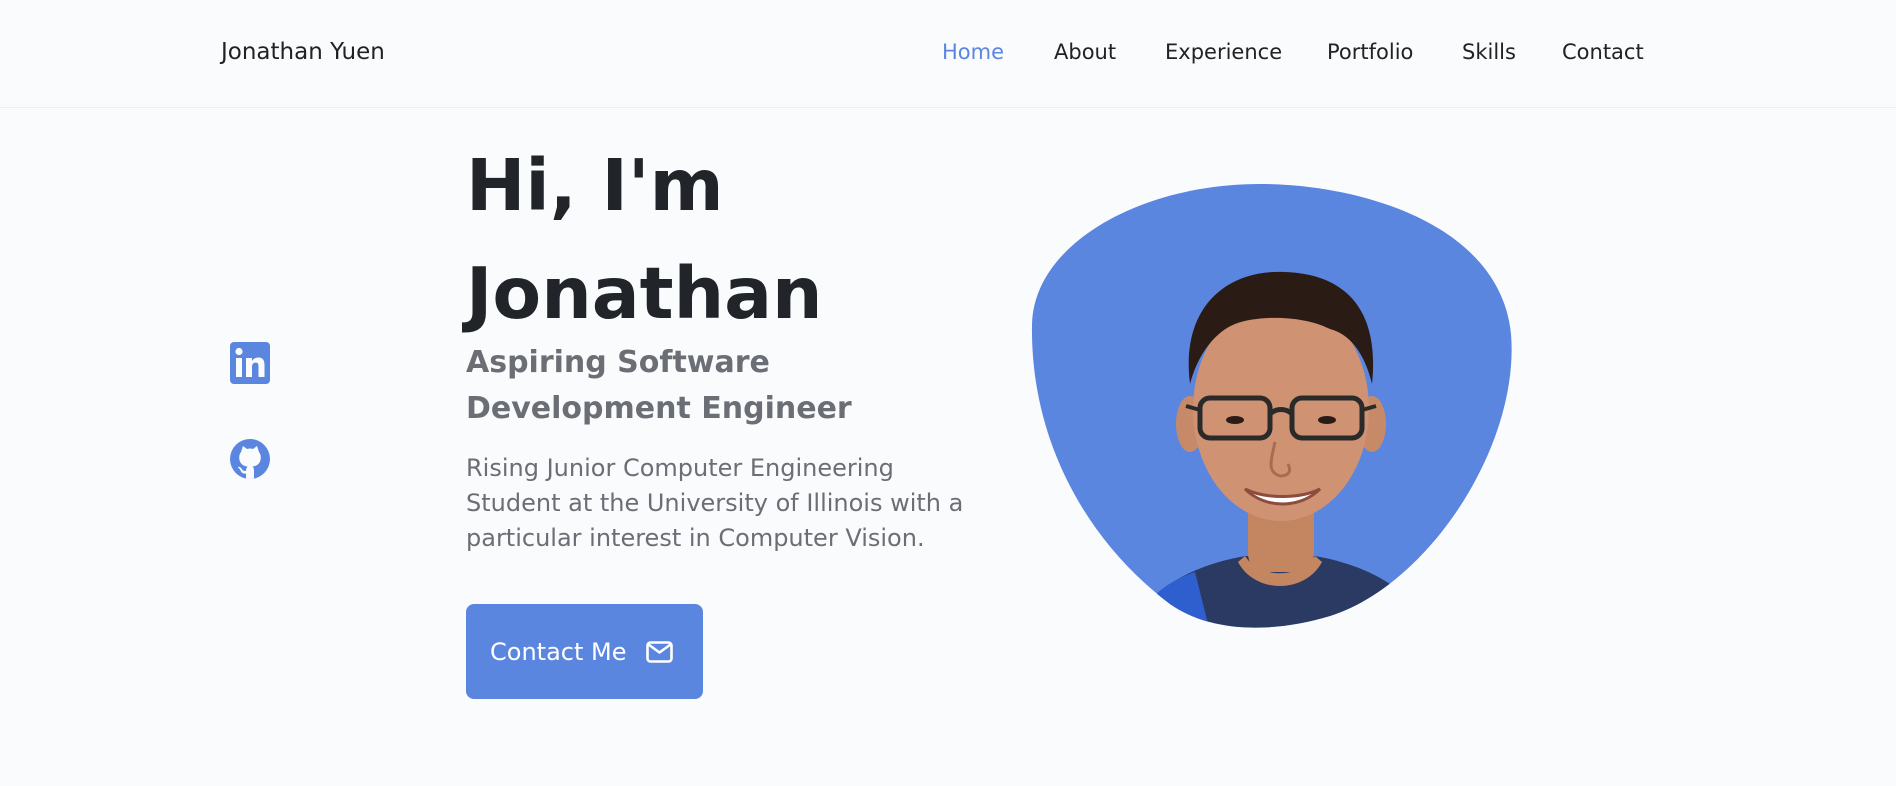  Describe the element at coordinates (973, 52) in the screenshot. I see `nav-item-home: Home` at that location.